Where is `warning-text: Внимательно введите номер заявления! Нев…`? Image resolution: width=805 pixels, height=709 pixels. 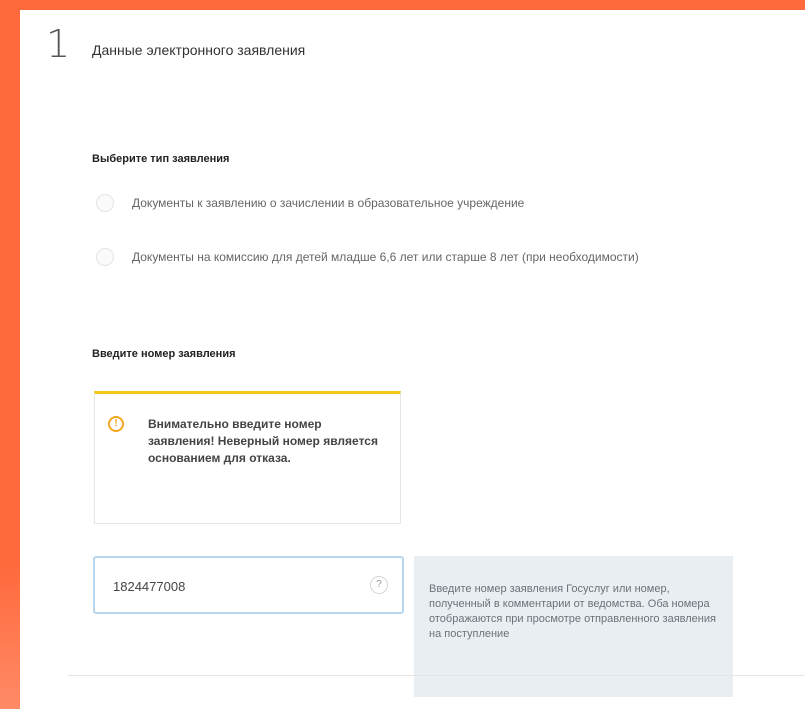 warning-text: Внимательно введите номер заявления! Нев… is located at coordinates (263, 441).